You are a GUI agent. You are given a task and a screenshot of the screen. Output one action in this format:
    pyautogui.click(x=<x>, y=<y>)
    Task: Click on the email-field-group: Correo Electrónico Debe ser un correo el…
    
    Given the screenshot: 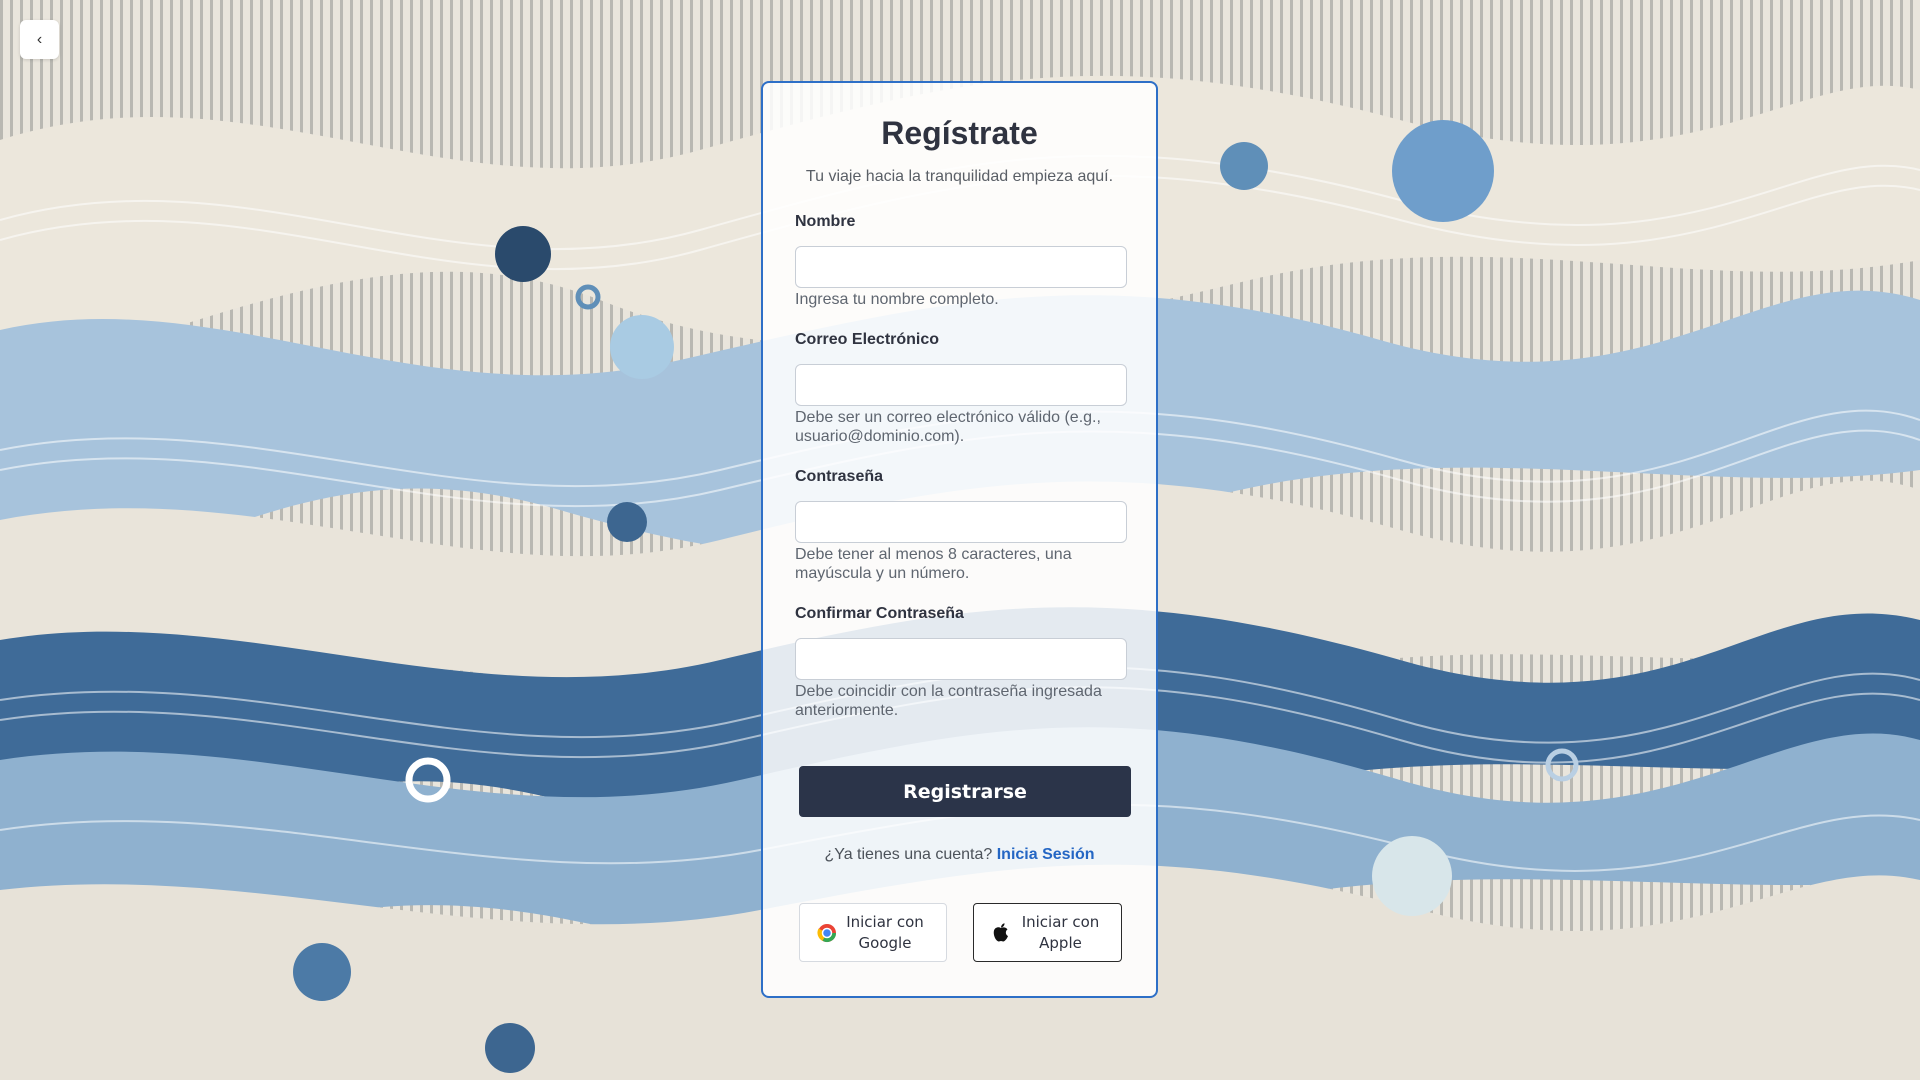 What is the action you would take?
    pyautogui.click(x=961, y=388)
    